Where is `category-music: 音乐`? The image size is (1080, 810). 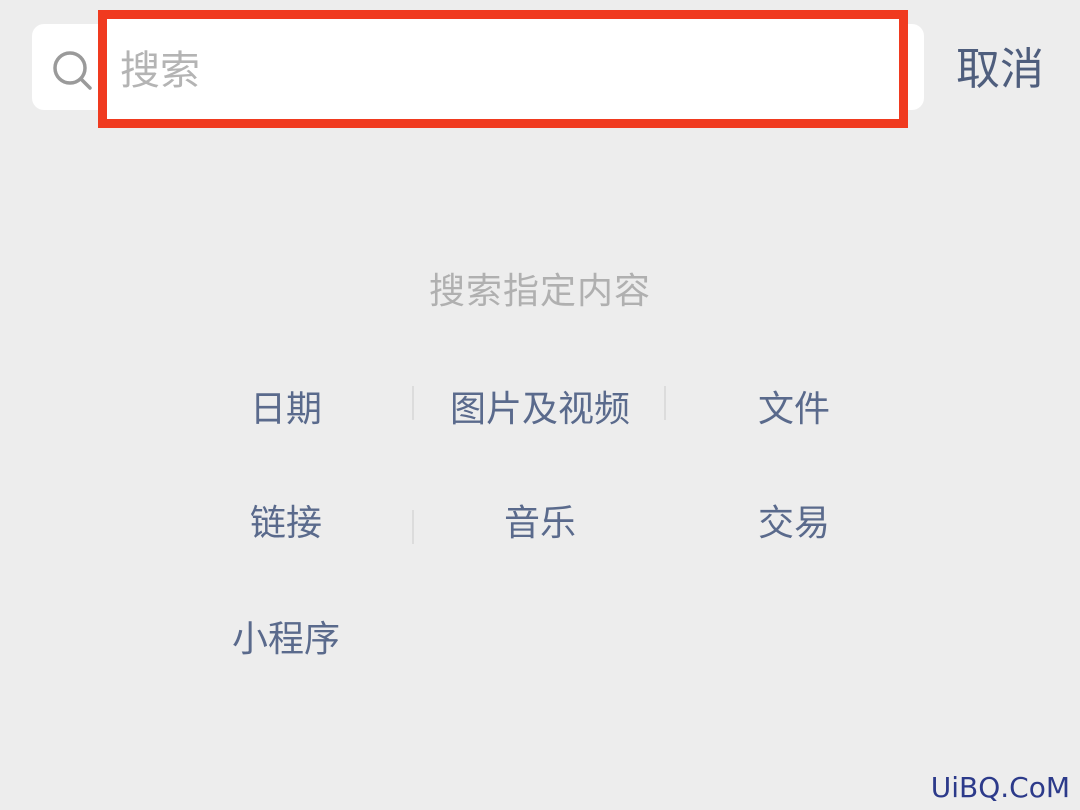 category-music: 音乐 is located at coordinates (540, 524).